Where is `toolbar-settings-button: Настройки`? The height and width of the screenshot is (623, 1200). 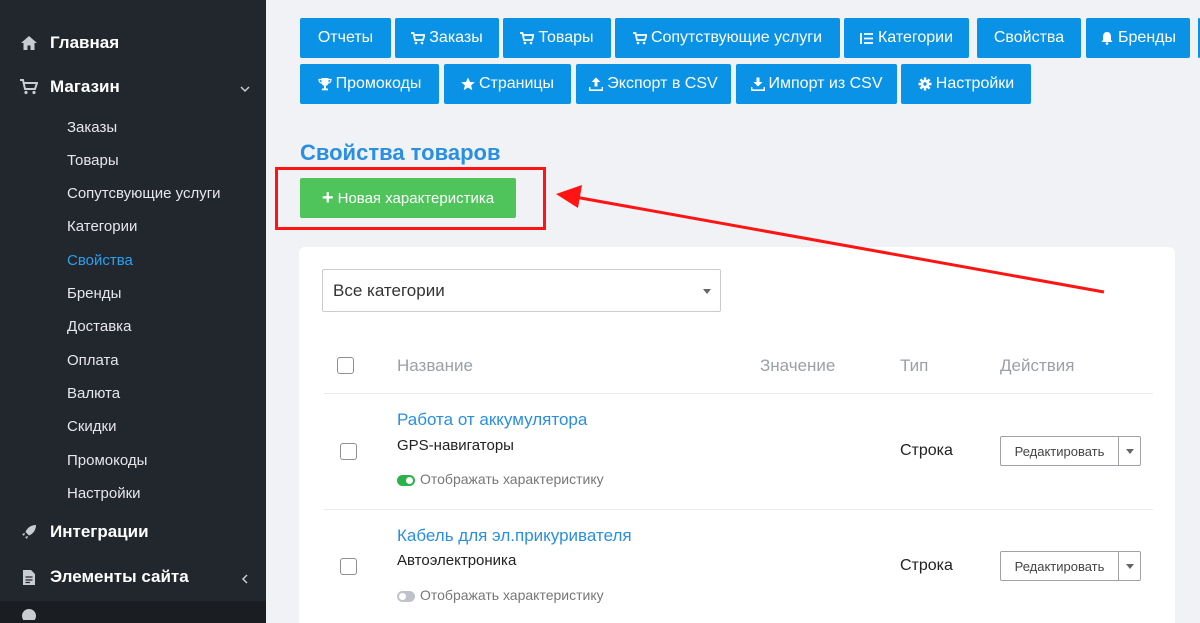
toolbar-settings-button: Настройки is located at coordinates (966, 84).